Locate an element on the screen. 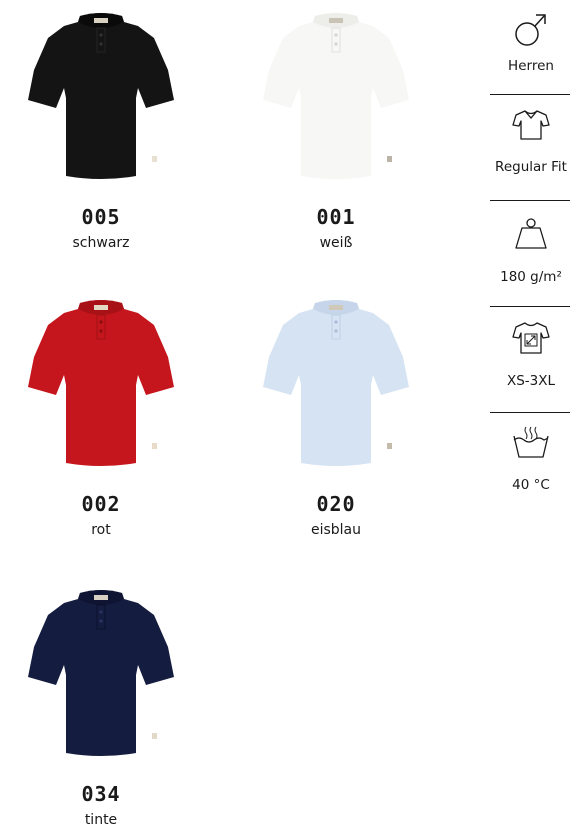  wash-40-icon is located at coordinates (531, 442).